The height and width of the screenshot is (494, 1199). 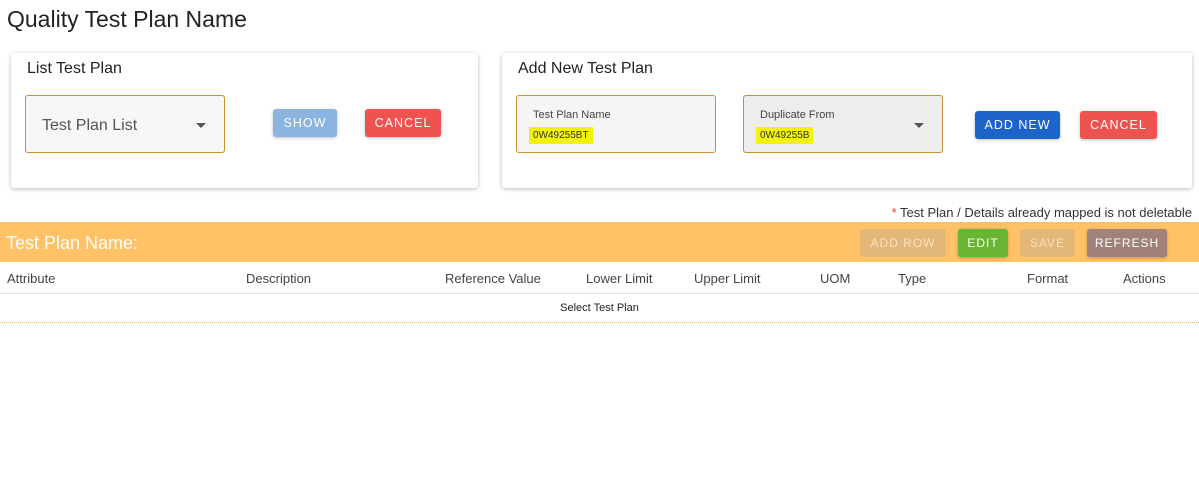 What do you see at coordinates (72, 243) in the screenshot?
I see `test-plan-detail-title: Test Plan Name:` at bounding box center [72, 243].